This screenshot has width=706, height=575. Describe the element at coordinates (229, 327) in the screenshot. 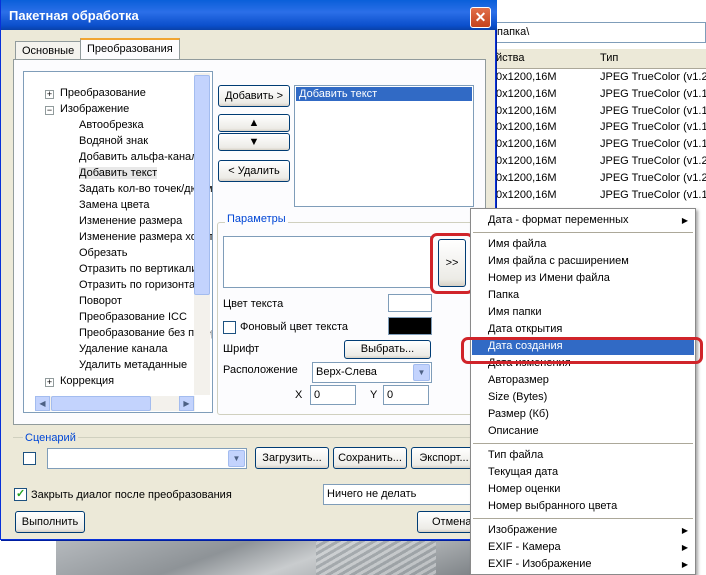

I see `bg-color-checkbox` at that location.